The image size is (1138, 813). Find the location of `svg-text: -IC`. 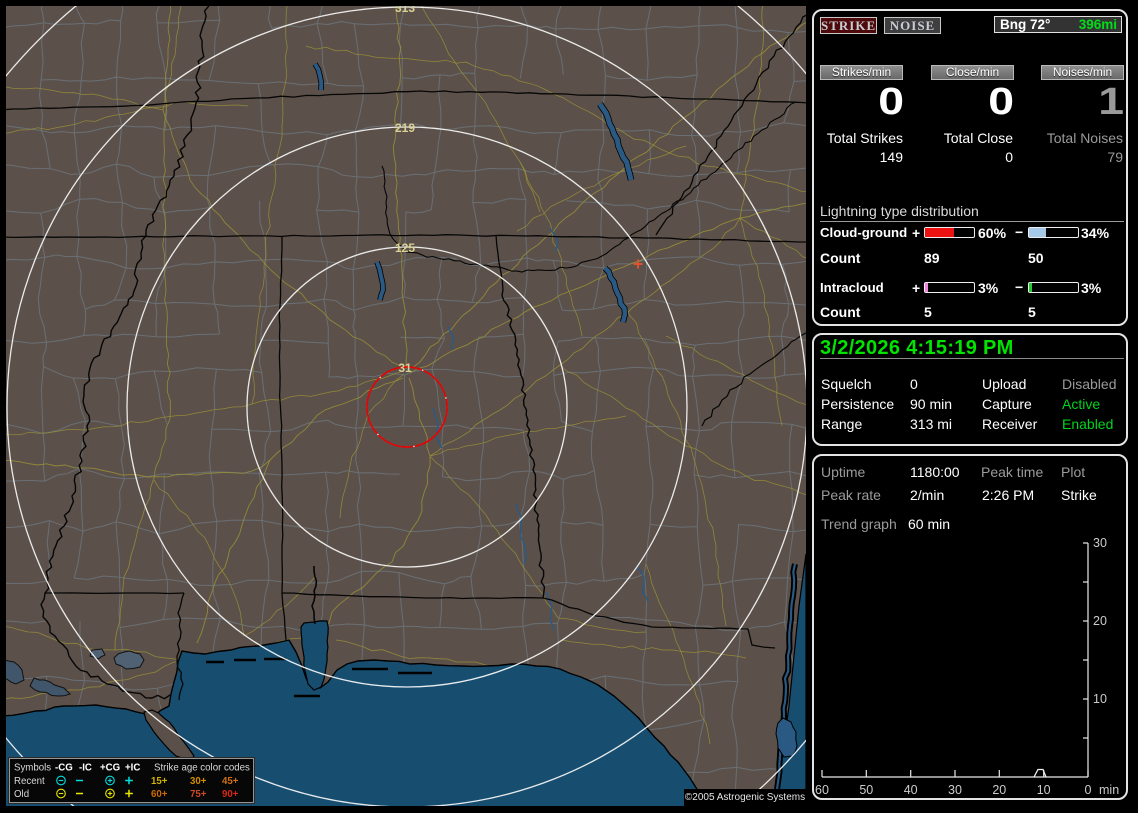

svg-text: -IC is located at coordinates (85, 768).